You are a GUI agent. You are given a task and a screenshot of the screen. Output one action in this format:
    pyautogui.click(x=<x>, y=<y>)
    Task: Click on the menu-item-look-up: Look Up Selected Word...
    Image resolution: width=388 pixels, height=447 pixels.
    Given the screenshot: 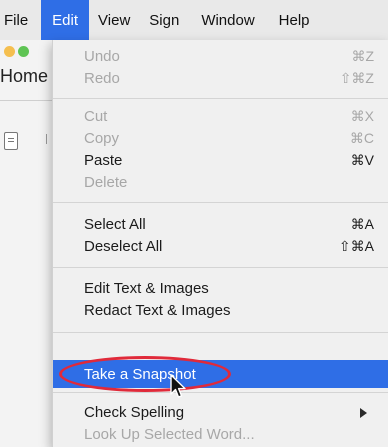 What is the action you would take?
    pyautogui.click(x=220, y=434)
    